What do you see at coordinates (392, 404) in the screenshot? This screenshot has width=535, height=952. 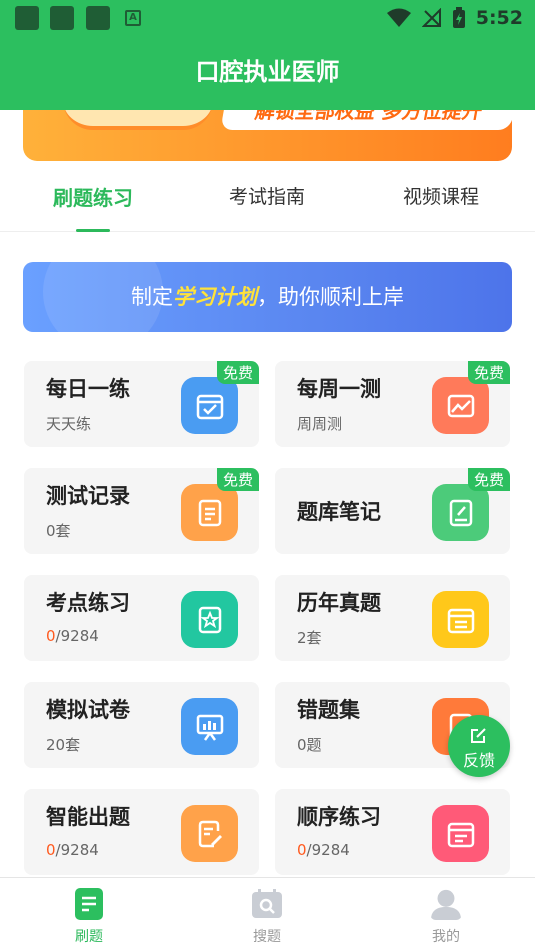 I see `card-weekly-test: 每周一测 周周测 免费` at bounding box center [392, 404].